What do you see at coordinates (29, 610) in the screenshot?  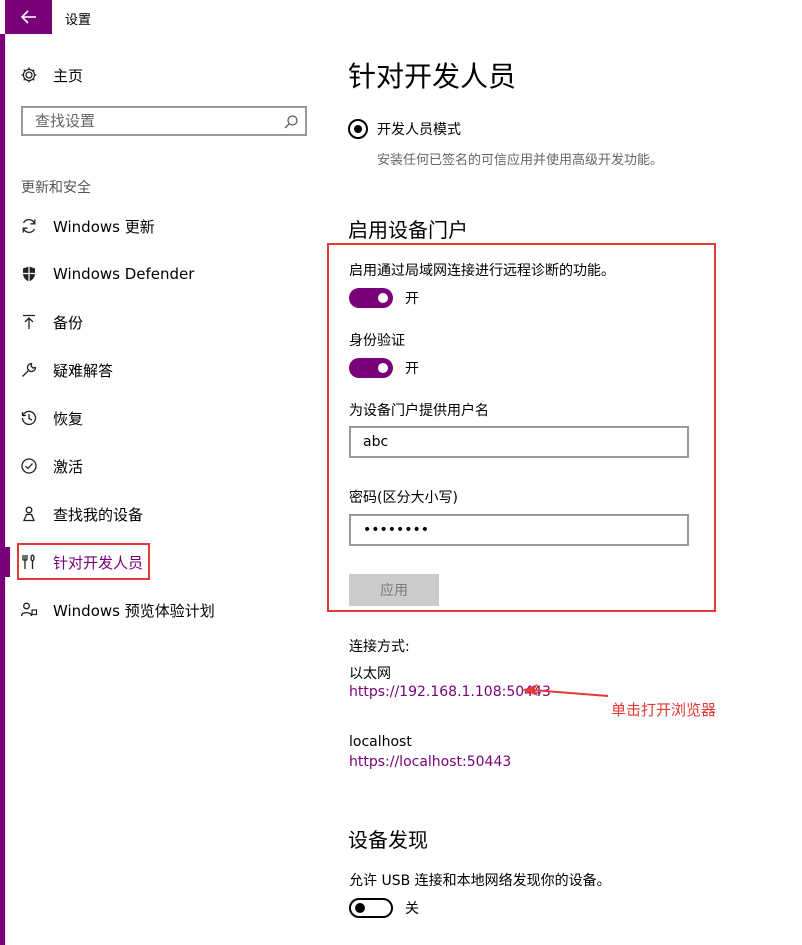 I see `insider-icon` at bounding box center [29, 610].